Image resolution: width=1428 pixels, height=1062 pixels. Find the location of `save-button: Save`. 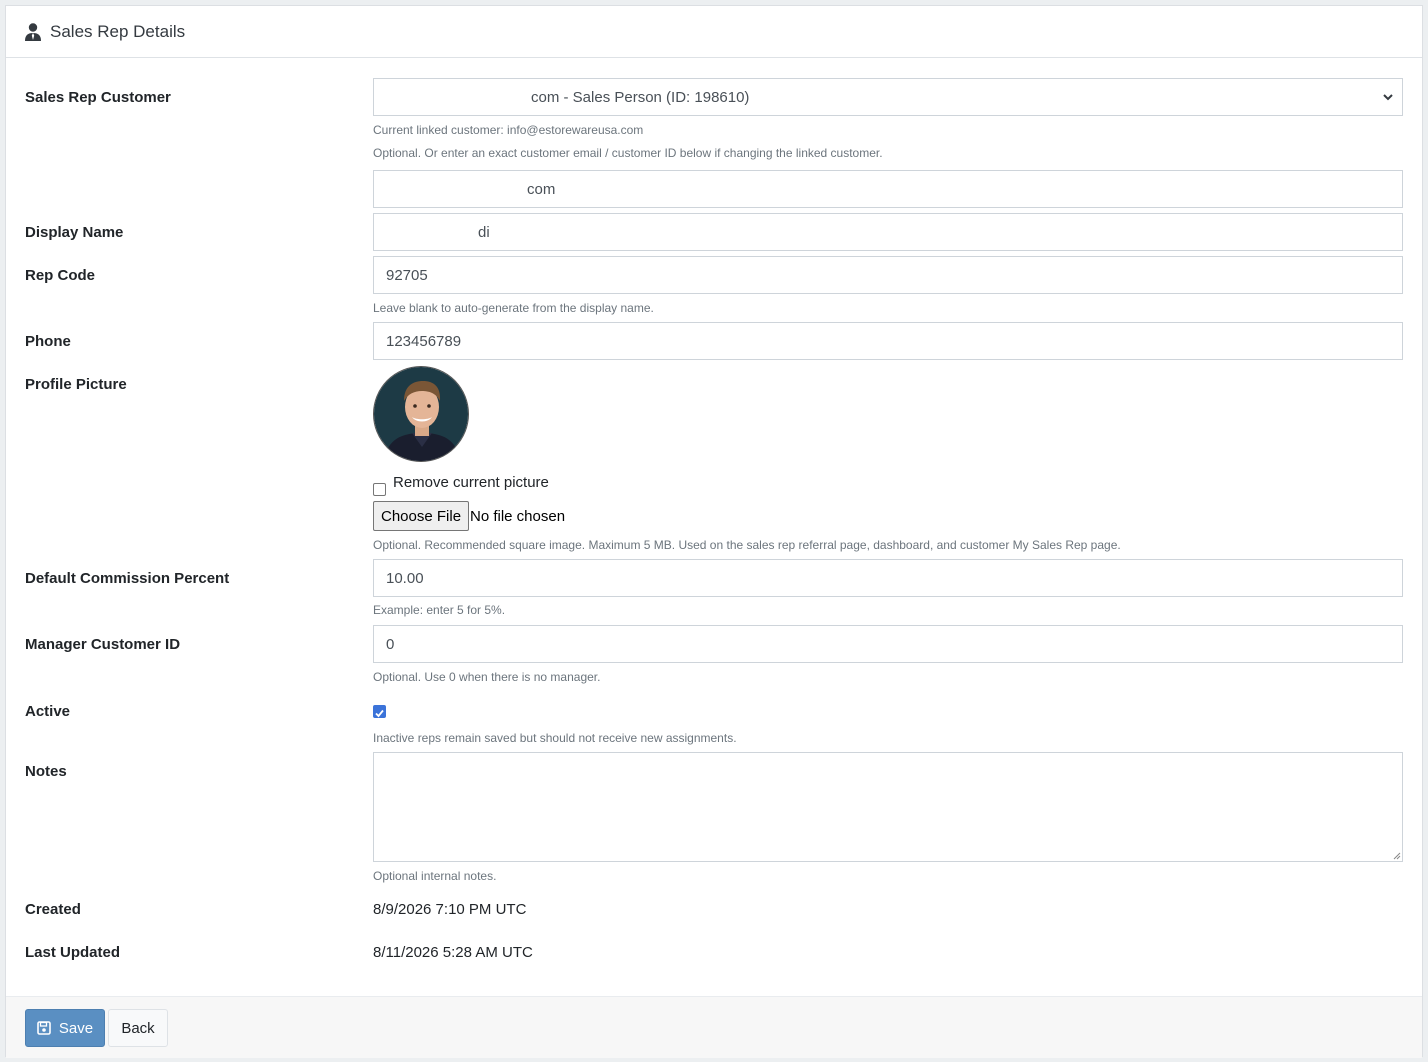

save-button: Save is located at coordinates (65, 1028).